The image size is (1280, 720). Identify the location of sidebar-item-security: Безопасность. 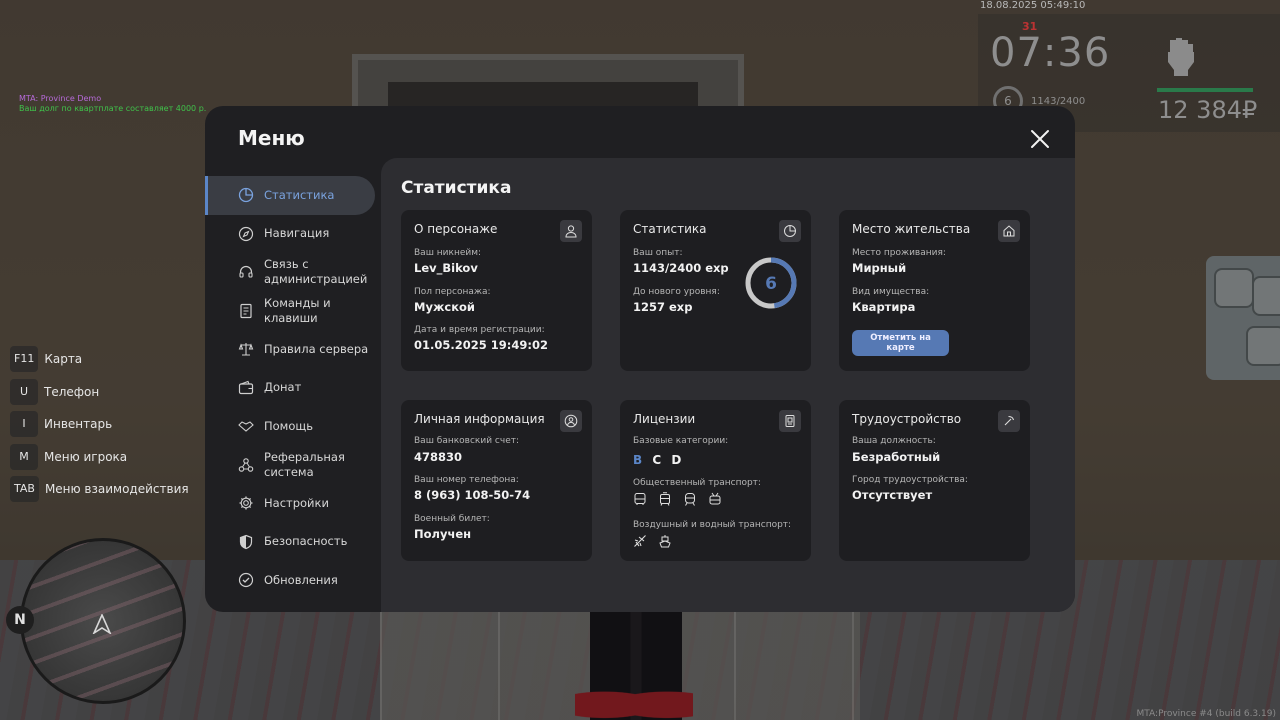
(293, 542).